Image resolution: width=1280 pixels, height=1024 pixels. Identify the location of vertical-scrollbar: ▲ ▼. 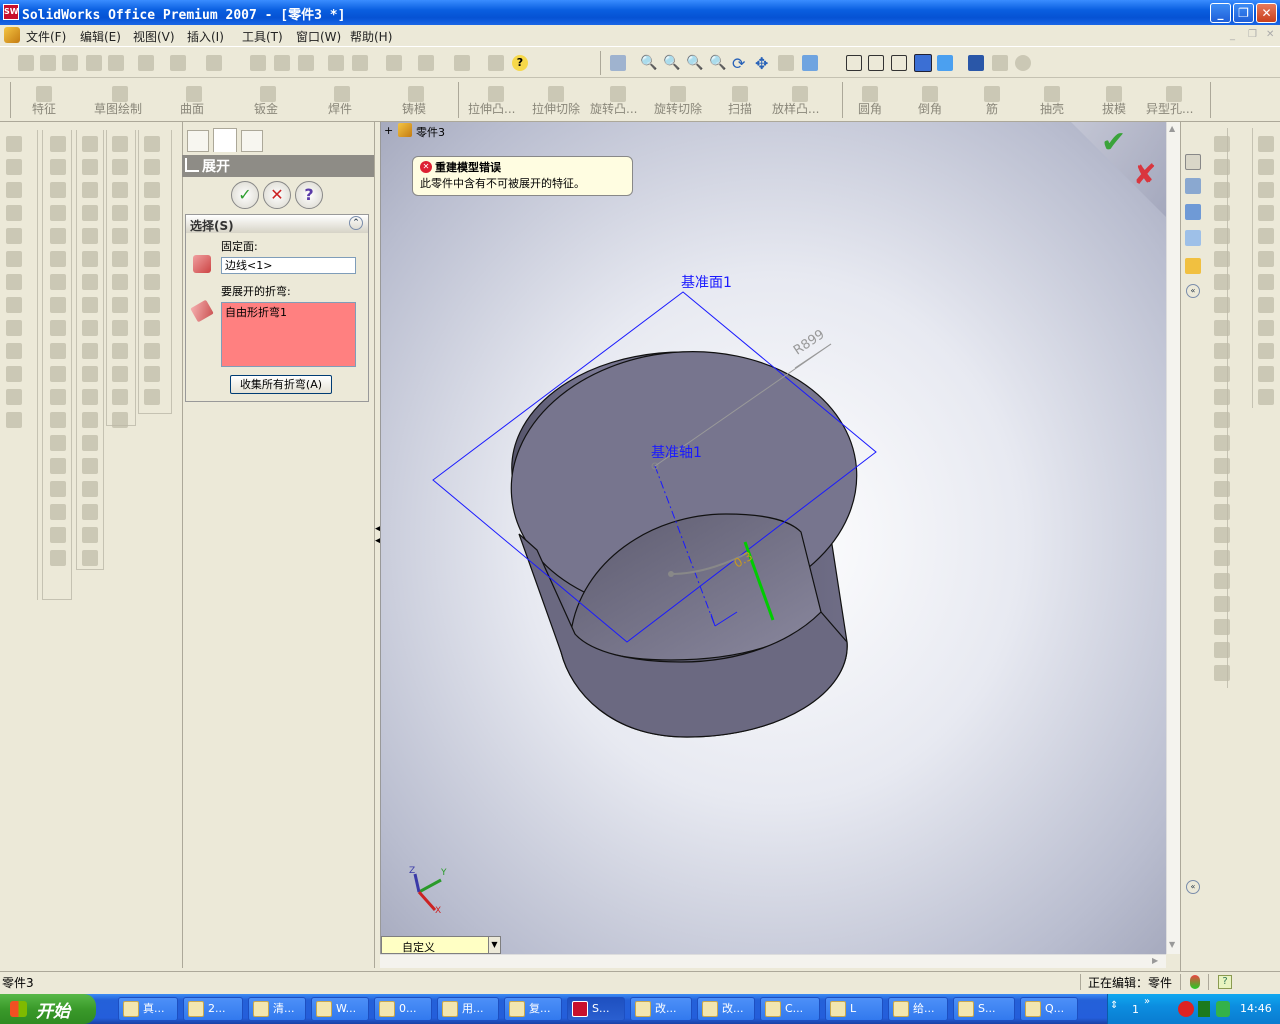
(1173, 538).